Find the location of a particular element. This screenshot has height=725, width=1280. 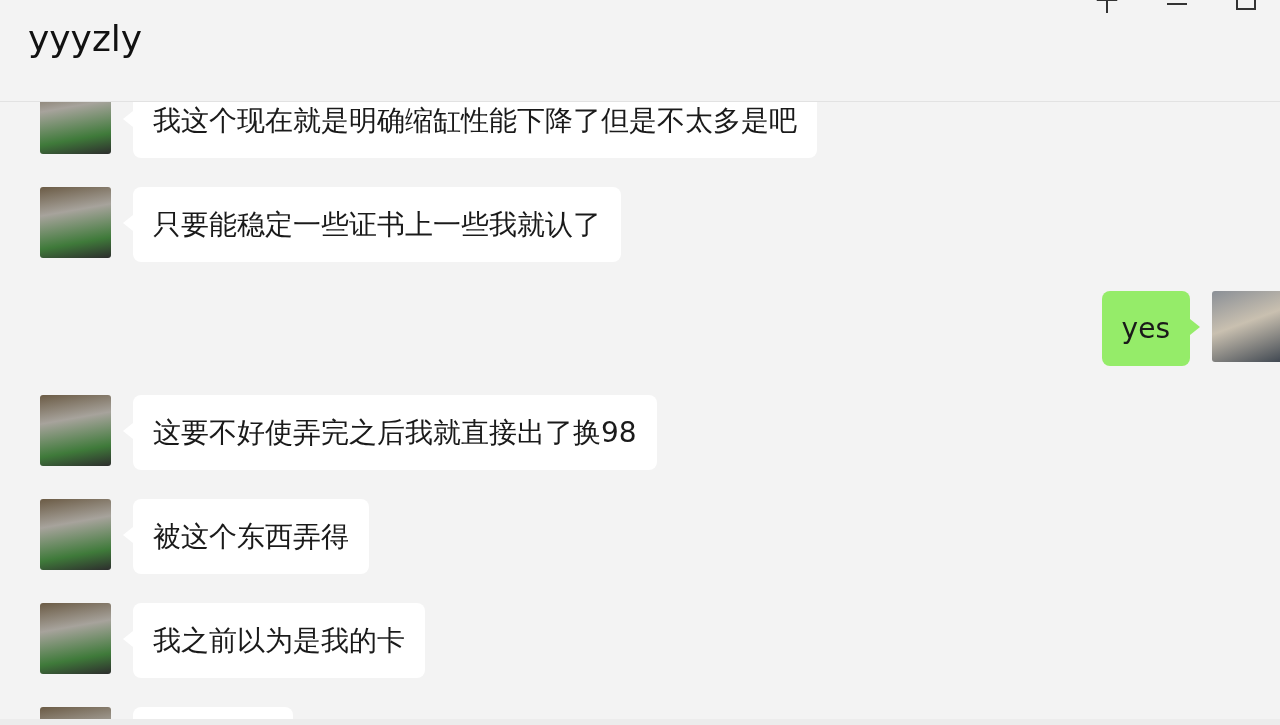

bubble-tail is located at coordinates (1195, 327).